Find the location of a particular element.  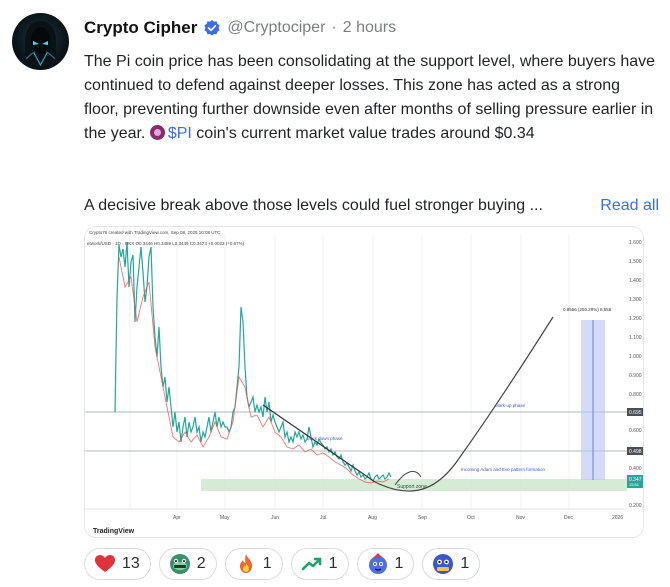

post-header: Crypto Cipher @Cryptociper · 2 hours is located at coordinates (240, 28).